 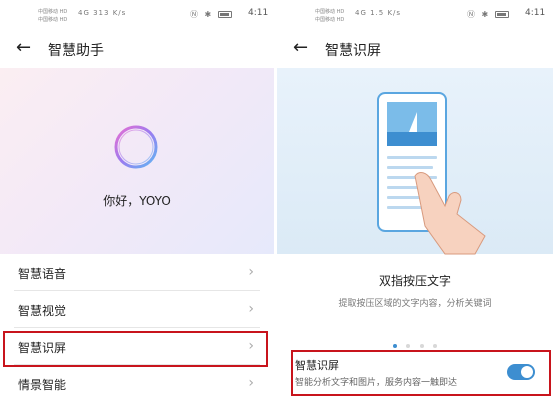 What do you see at coordinates (137, 15) in the screenshot?
I see `status-bar: 中国移动 HD 中国移动 HD 4G 313 K/s Ⓝ ✱ 4:11` at bounding box center [137, 15].